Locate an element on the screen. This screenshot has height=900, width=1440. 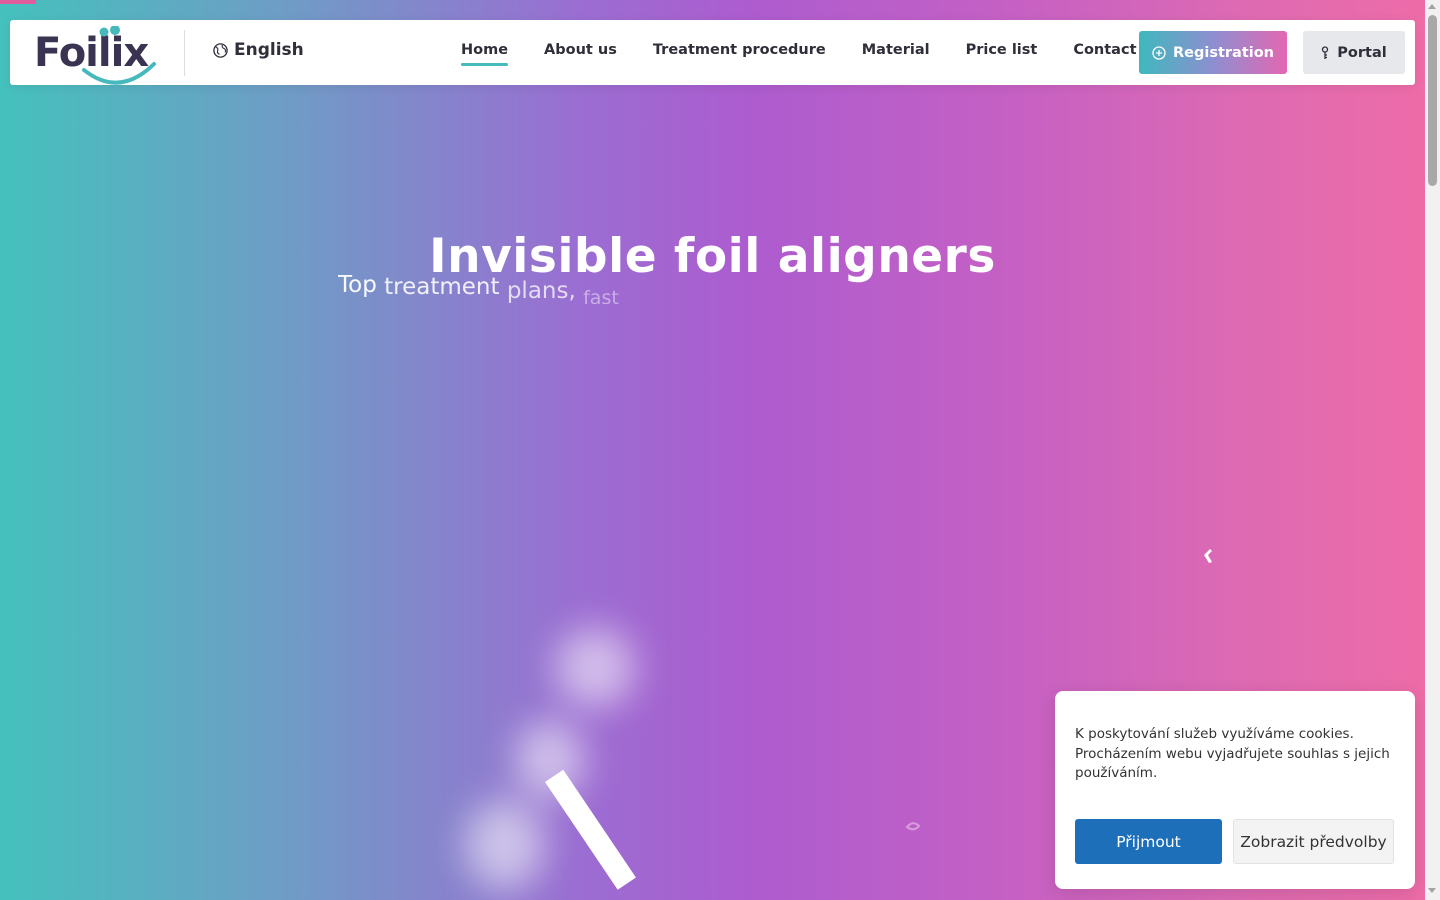
foilix-logo: Foilix is located at coordinates (99, 56).